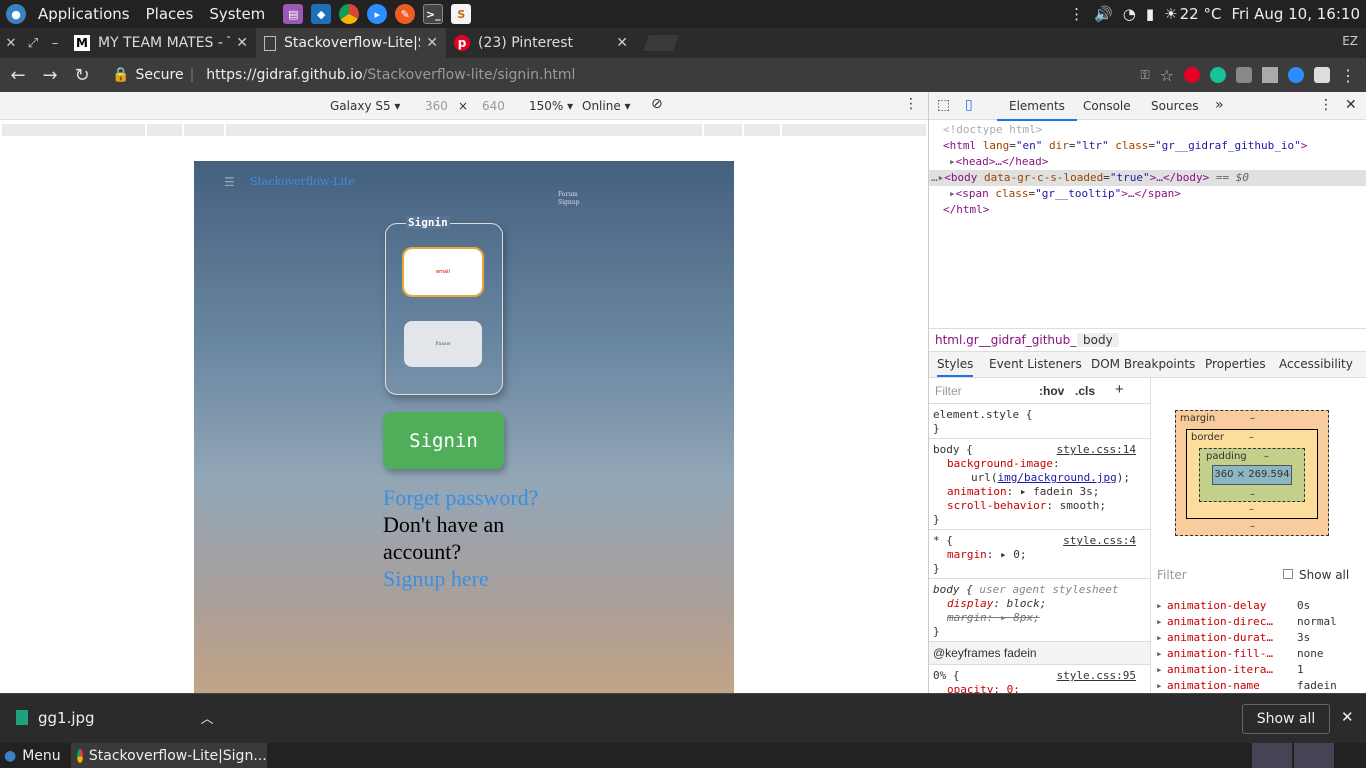 Image resolution: width=1366 pixels, height=768 pixels. Describe the element at coordinates (16, 14) in the screenshot. I see `distro-logo-icon: ●` at that location.